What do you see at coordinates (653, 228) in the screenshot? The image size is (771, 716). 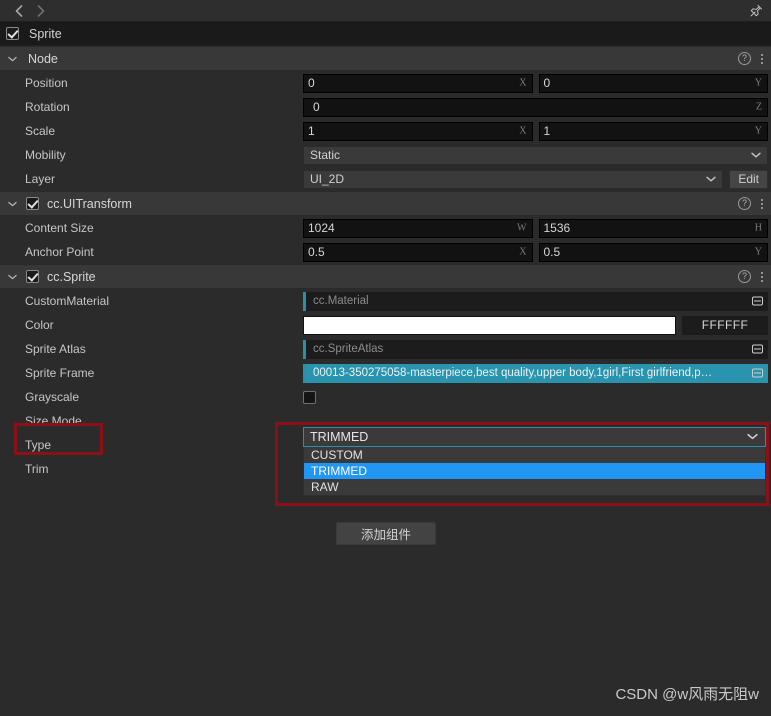 I see `content-size-height-input: 1536 H` at bounding box center [653, 228].